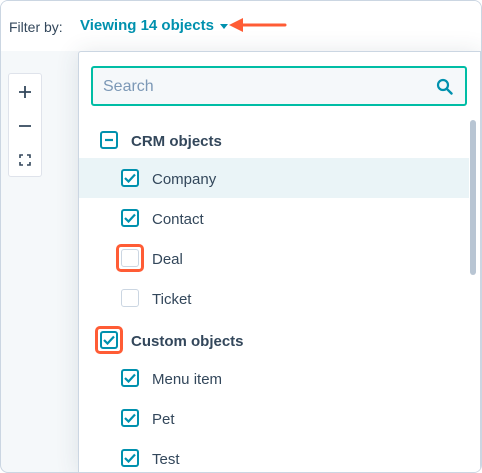 The width and height of the screenshot is (482, 473). I want to click on deal-checkbox, so click(130, 258).